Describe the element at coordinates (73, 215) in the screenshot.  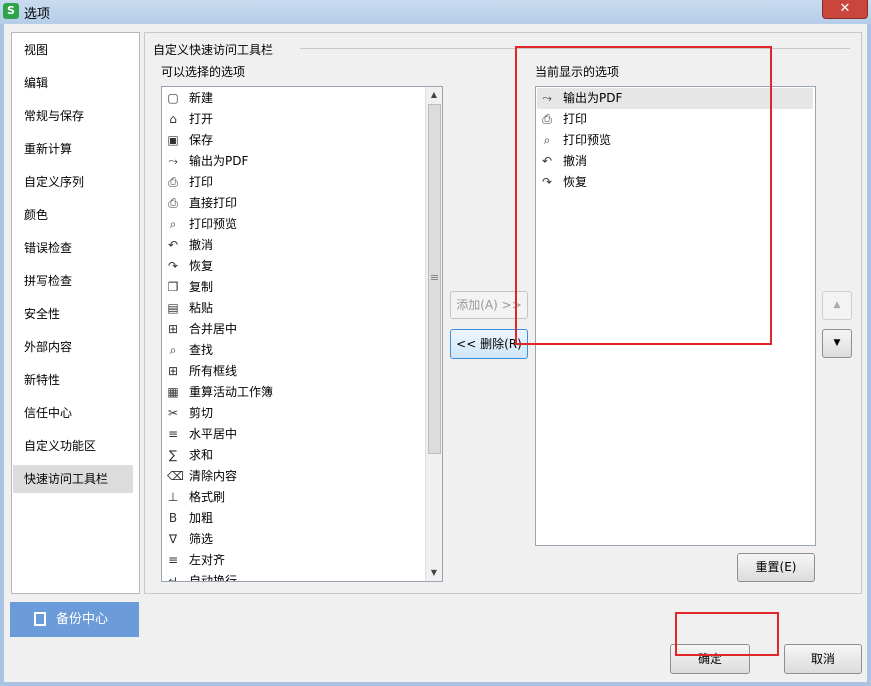
I see `nav-item: 颜色` at that location.